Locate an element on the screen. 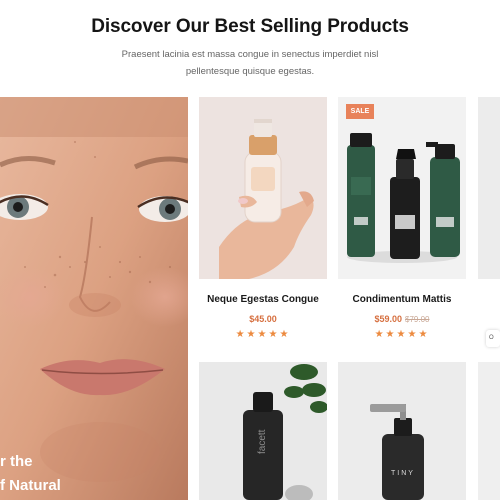 The width and height of the screenshot is (500, 500). hero-caption-line-2: f Natural is located at coordinates (30, 485).